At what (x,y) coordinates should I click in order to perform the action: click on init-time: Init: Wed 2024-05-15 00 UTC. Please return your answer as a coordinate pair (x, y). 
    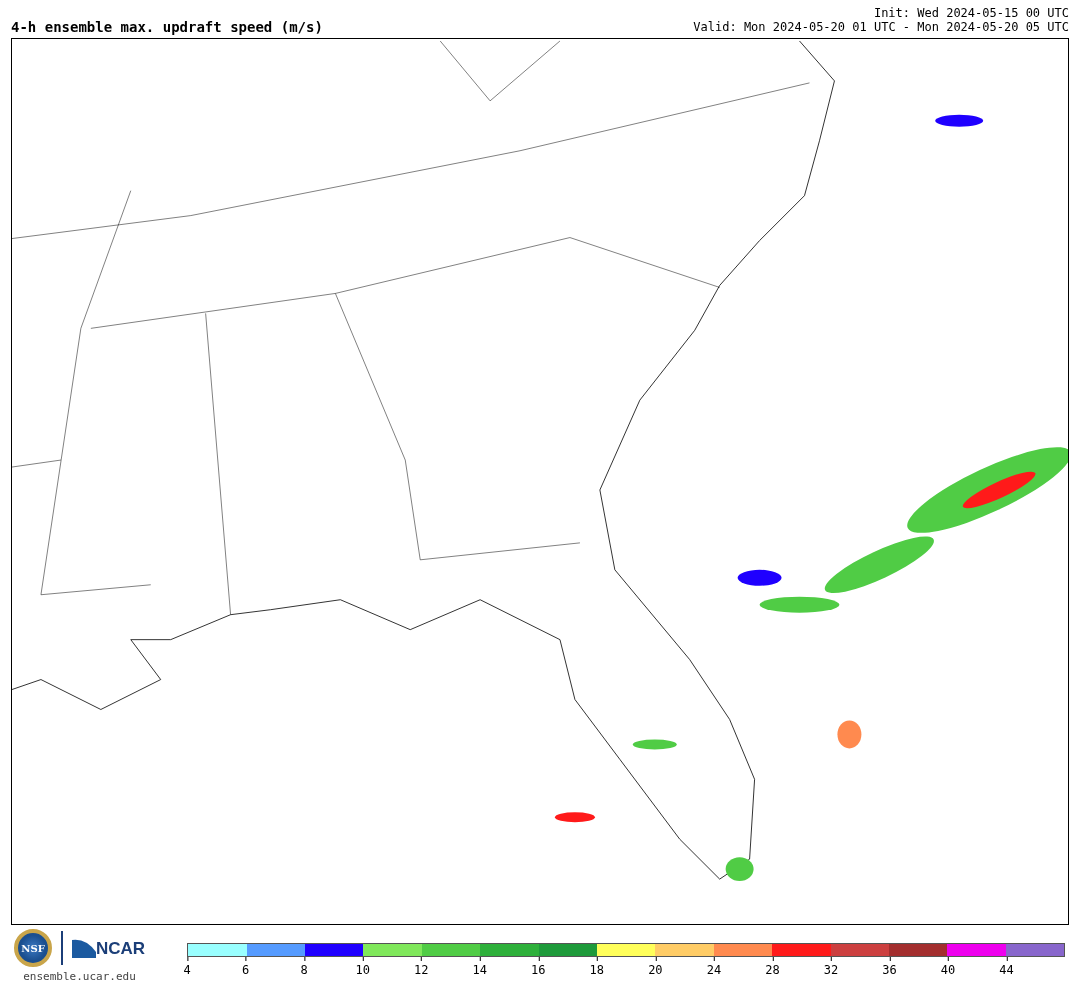
    Looking at the image, I should click on (970, 13).